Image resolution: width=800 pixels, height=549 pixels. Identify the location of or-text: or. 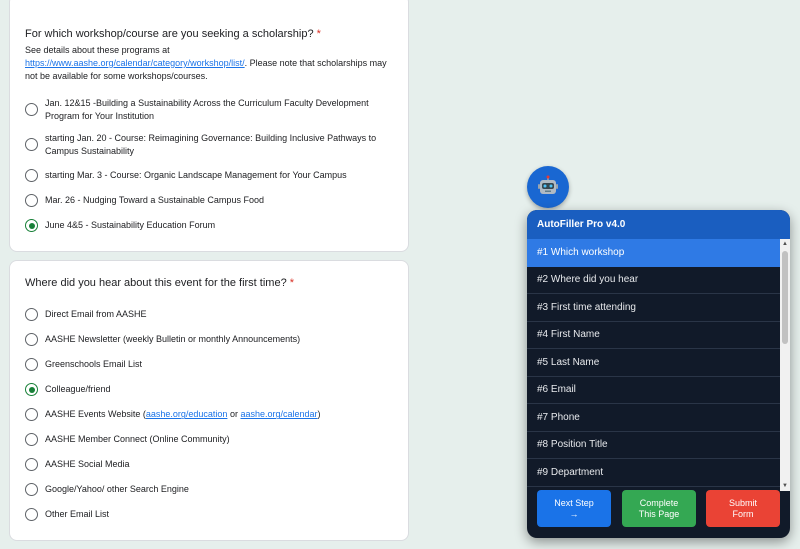
(234, 414).